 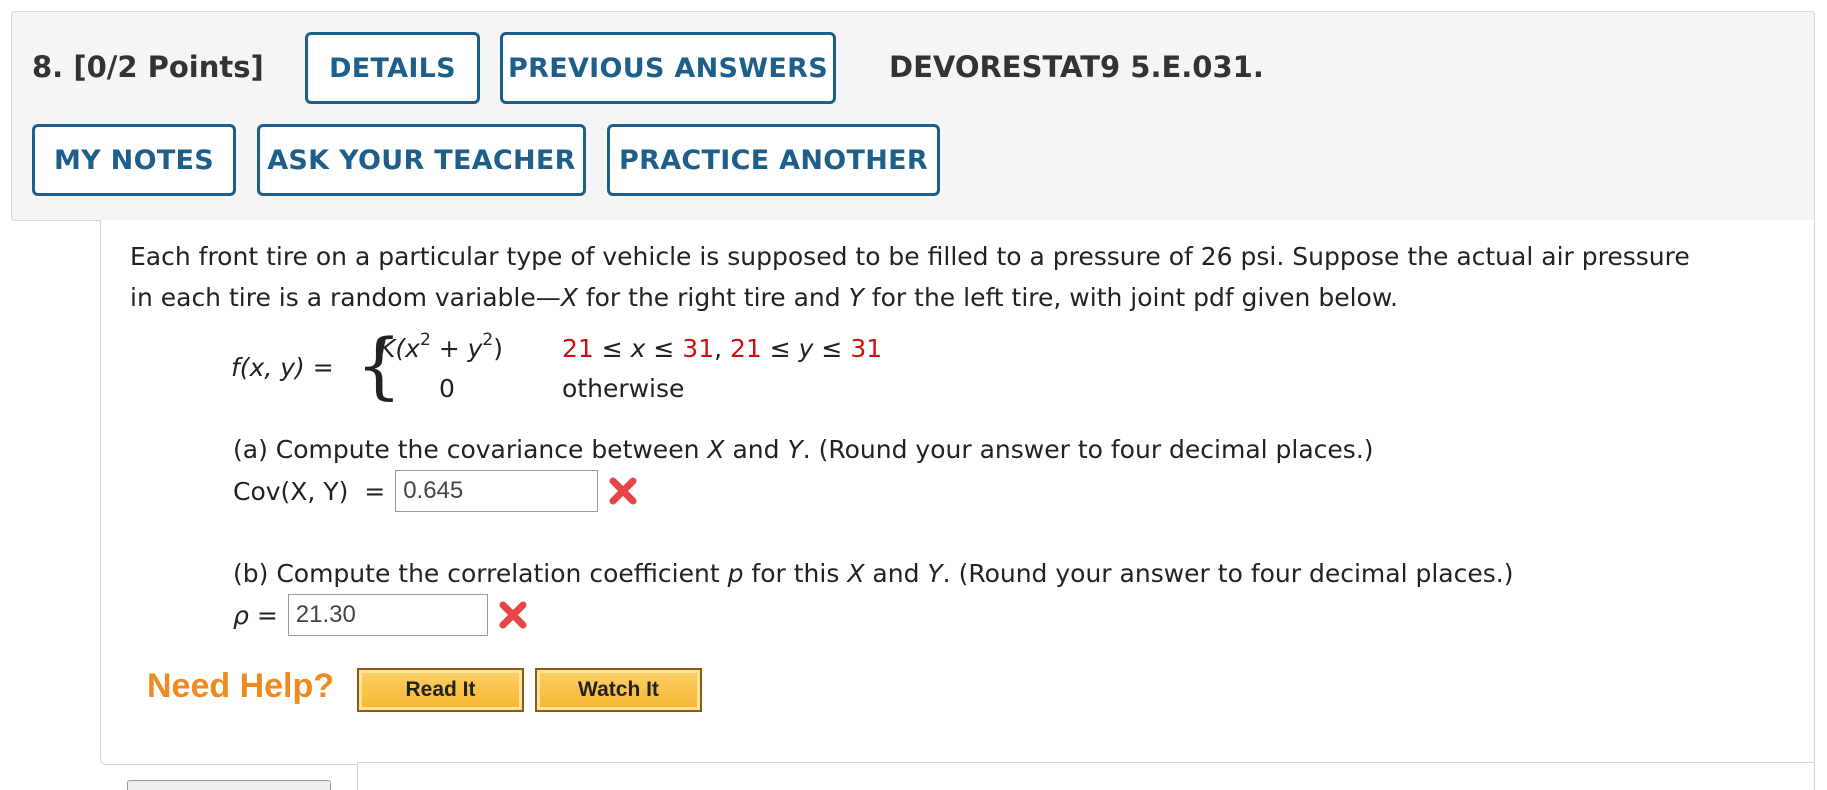 I want to click on rho-label: ρ =, so click(x=255, y=615).